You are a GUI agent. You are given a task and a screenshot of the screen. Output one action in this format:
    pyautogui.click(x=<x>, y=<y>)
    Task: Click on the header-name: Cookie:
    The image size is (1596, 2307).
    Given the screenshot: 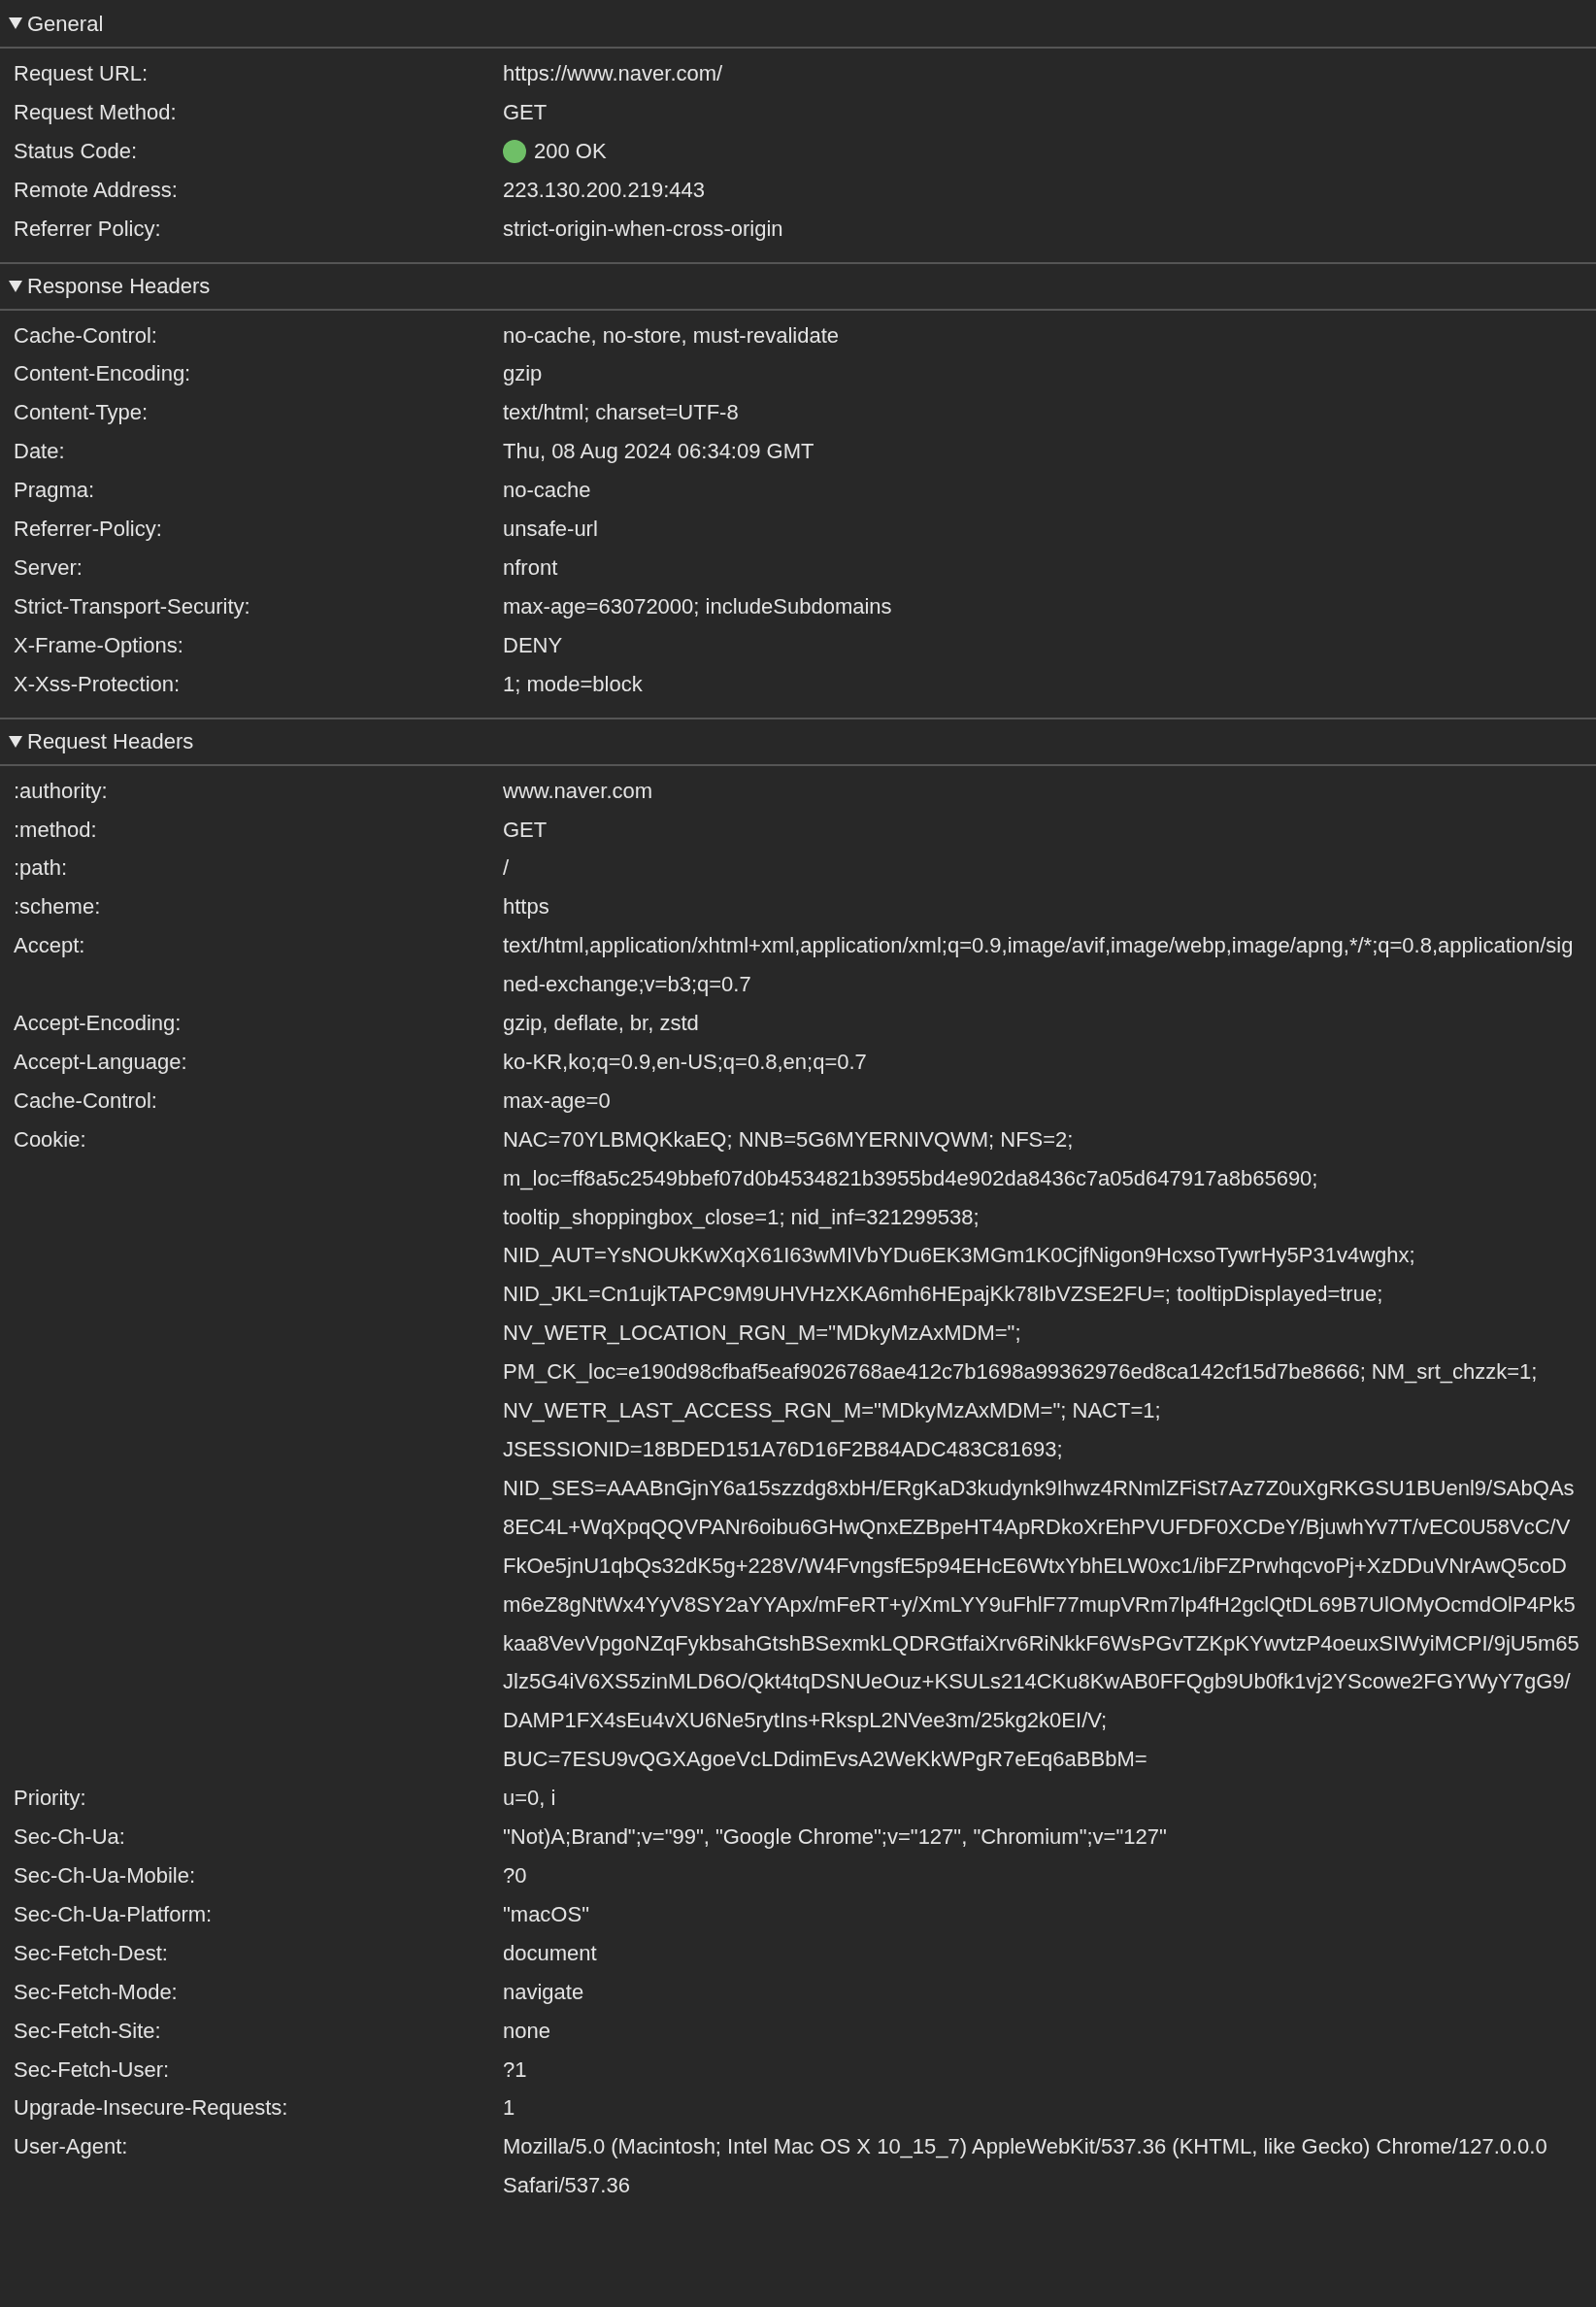 What is the action you would take?
    pyautogui.click(x=50, y=1139)
    